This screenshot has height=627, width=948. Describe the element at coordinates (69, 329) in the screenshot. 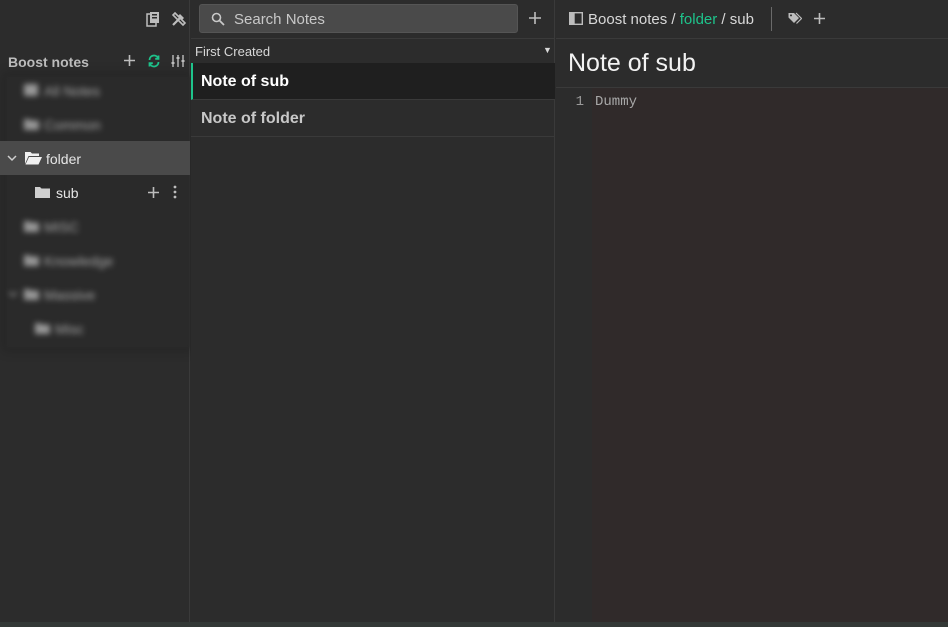

I see `sidebar-item-label: Misc` at that location.